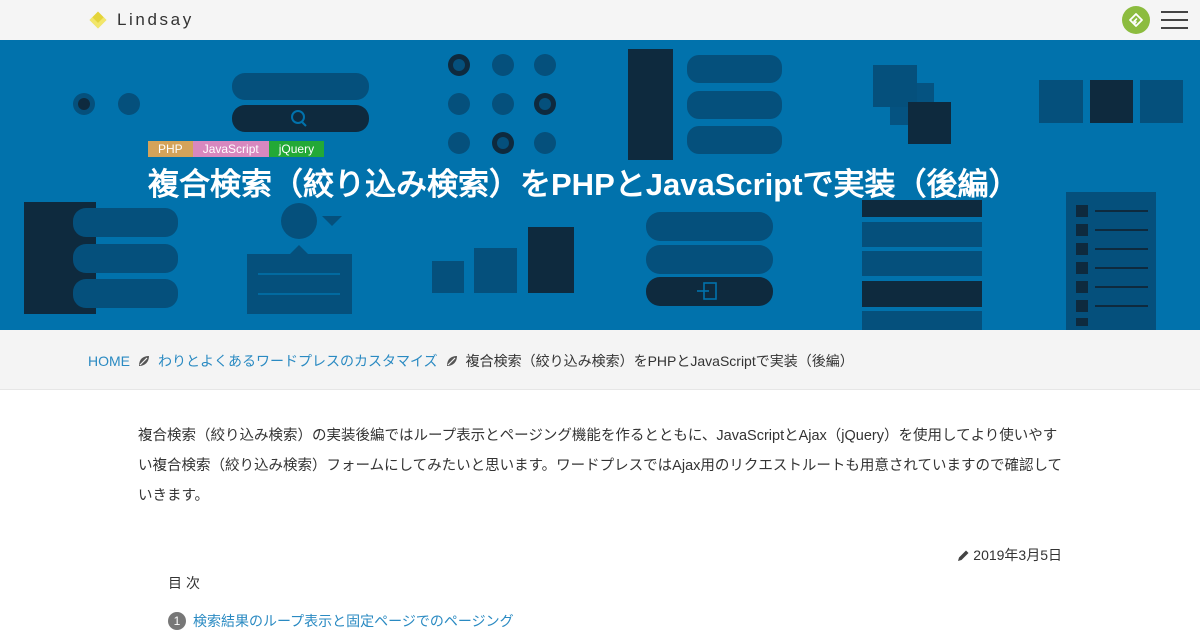  What do you see at coordinates (600, 20) in the screenshot?
I see `site-header: Lindsay` at bounding box center [600, 20].